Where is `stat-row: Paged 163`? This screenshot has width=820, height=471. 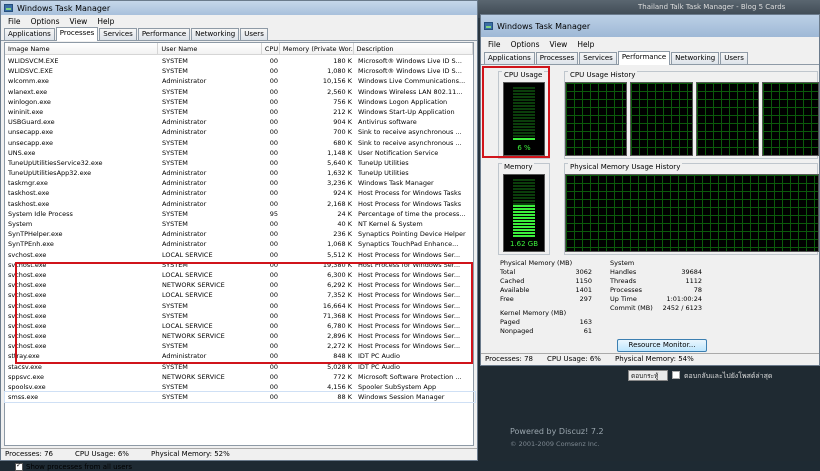 stat-row: Paged 163 is located at coordinates (546, 322).